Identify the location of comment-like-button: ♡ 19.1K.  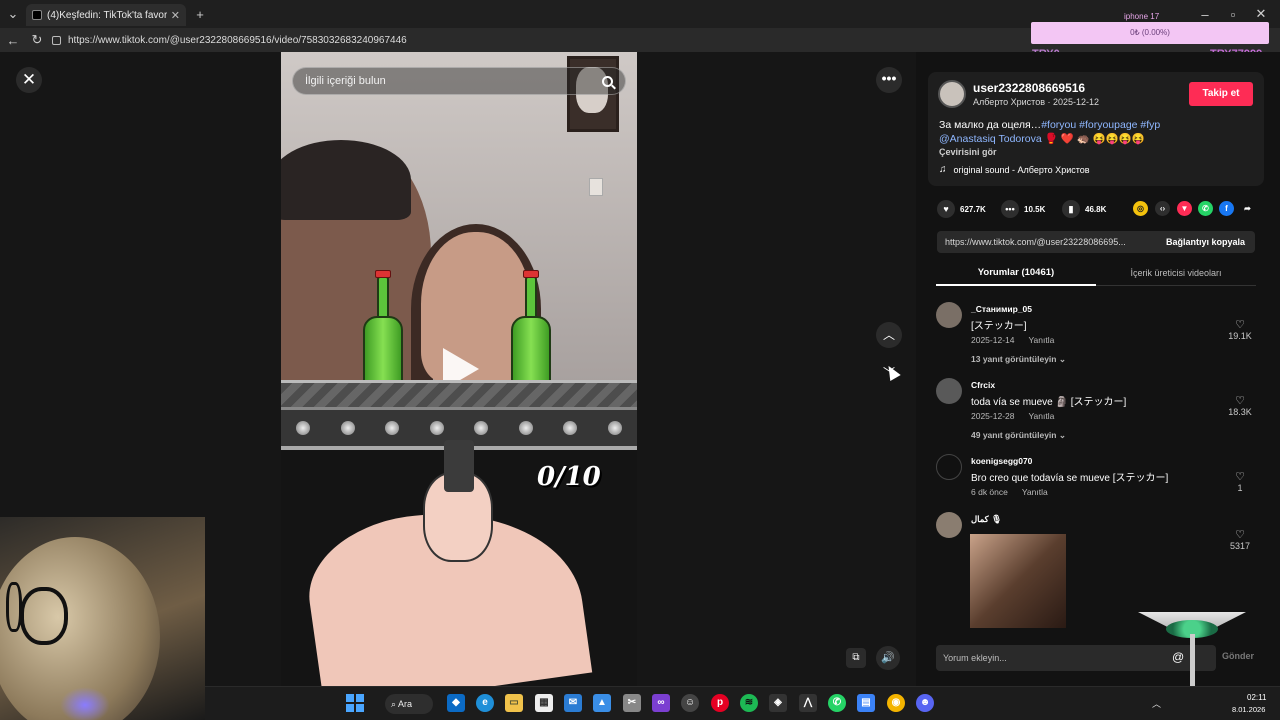
(1240, 329).